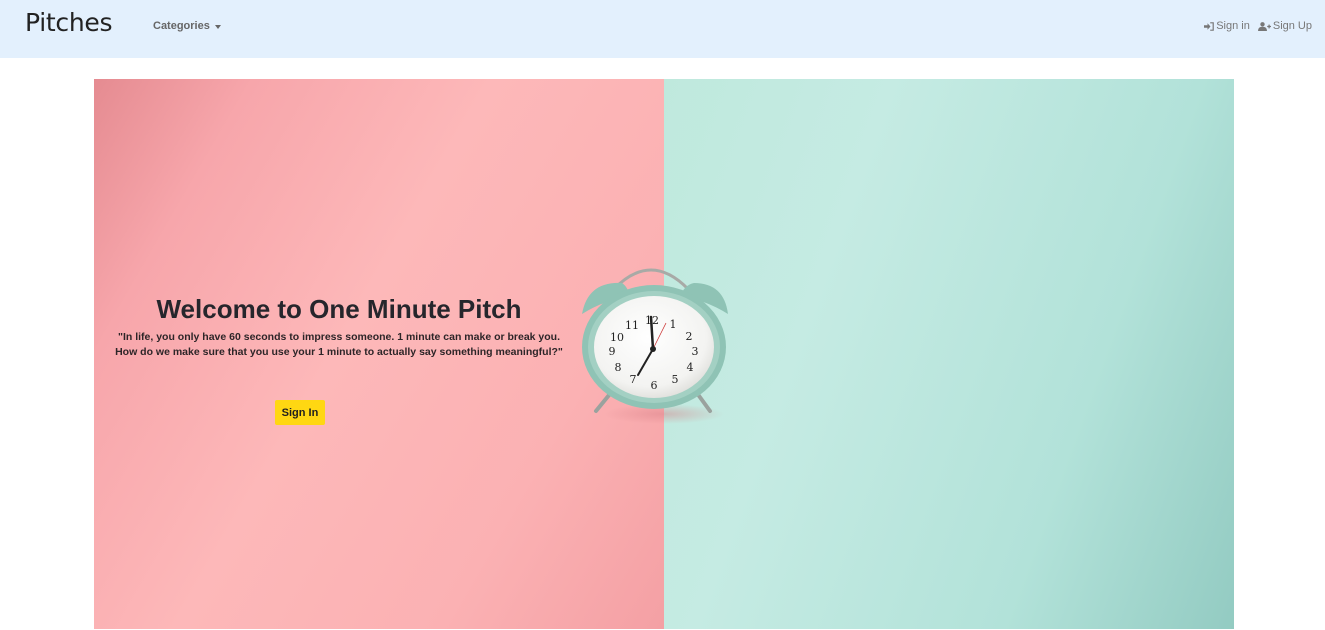 This screenshot has height=630, width=1325. Describe the element at coordinates (689, 336) in the screenshot. I see `clock-number: 2` at that location.